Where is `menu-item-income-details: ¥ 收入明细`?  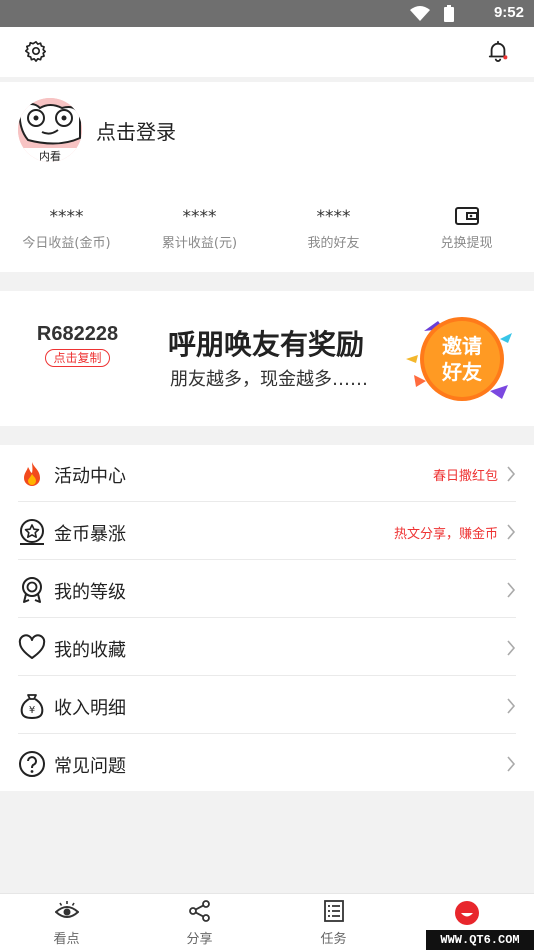 menu-item-income-details: ¥ 收入明细 is located at coordinates (267, 705).